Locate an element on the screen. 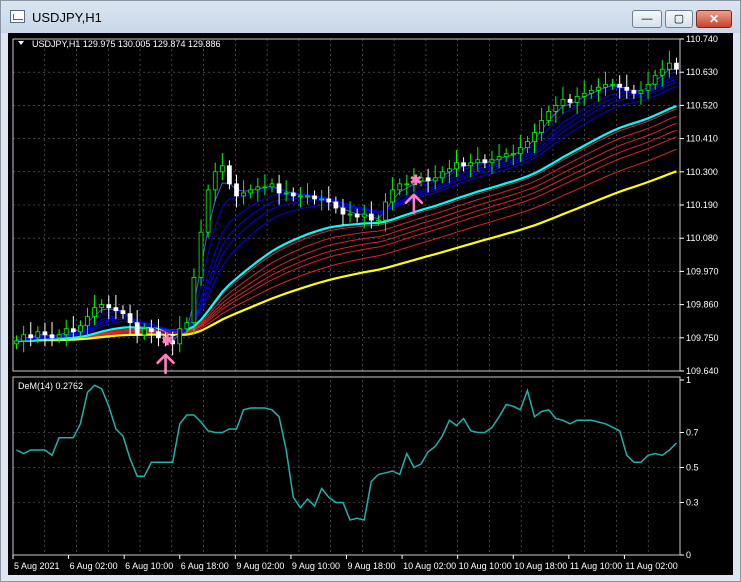 This screenshot has width=741, height=582. indicator-tick-label: 1 is located at coordinates (688, 380).